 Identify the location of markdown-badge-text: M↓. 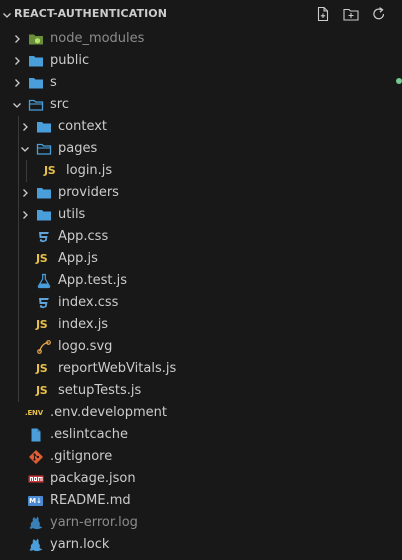
(35, 501).